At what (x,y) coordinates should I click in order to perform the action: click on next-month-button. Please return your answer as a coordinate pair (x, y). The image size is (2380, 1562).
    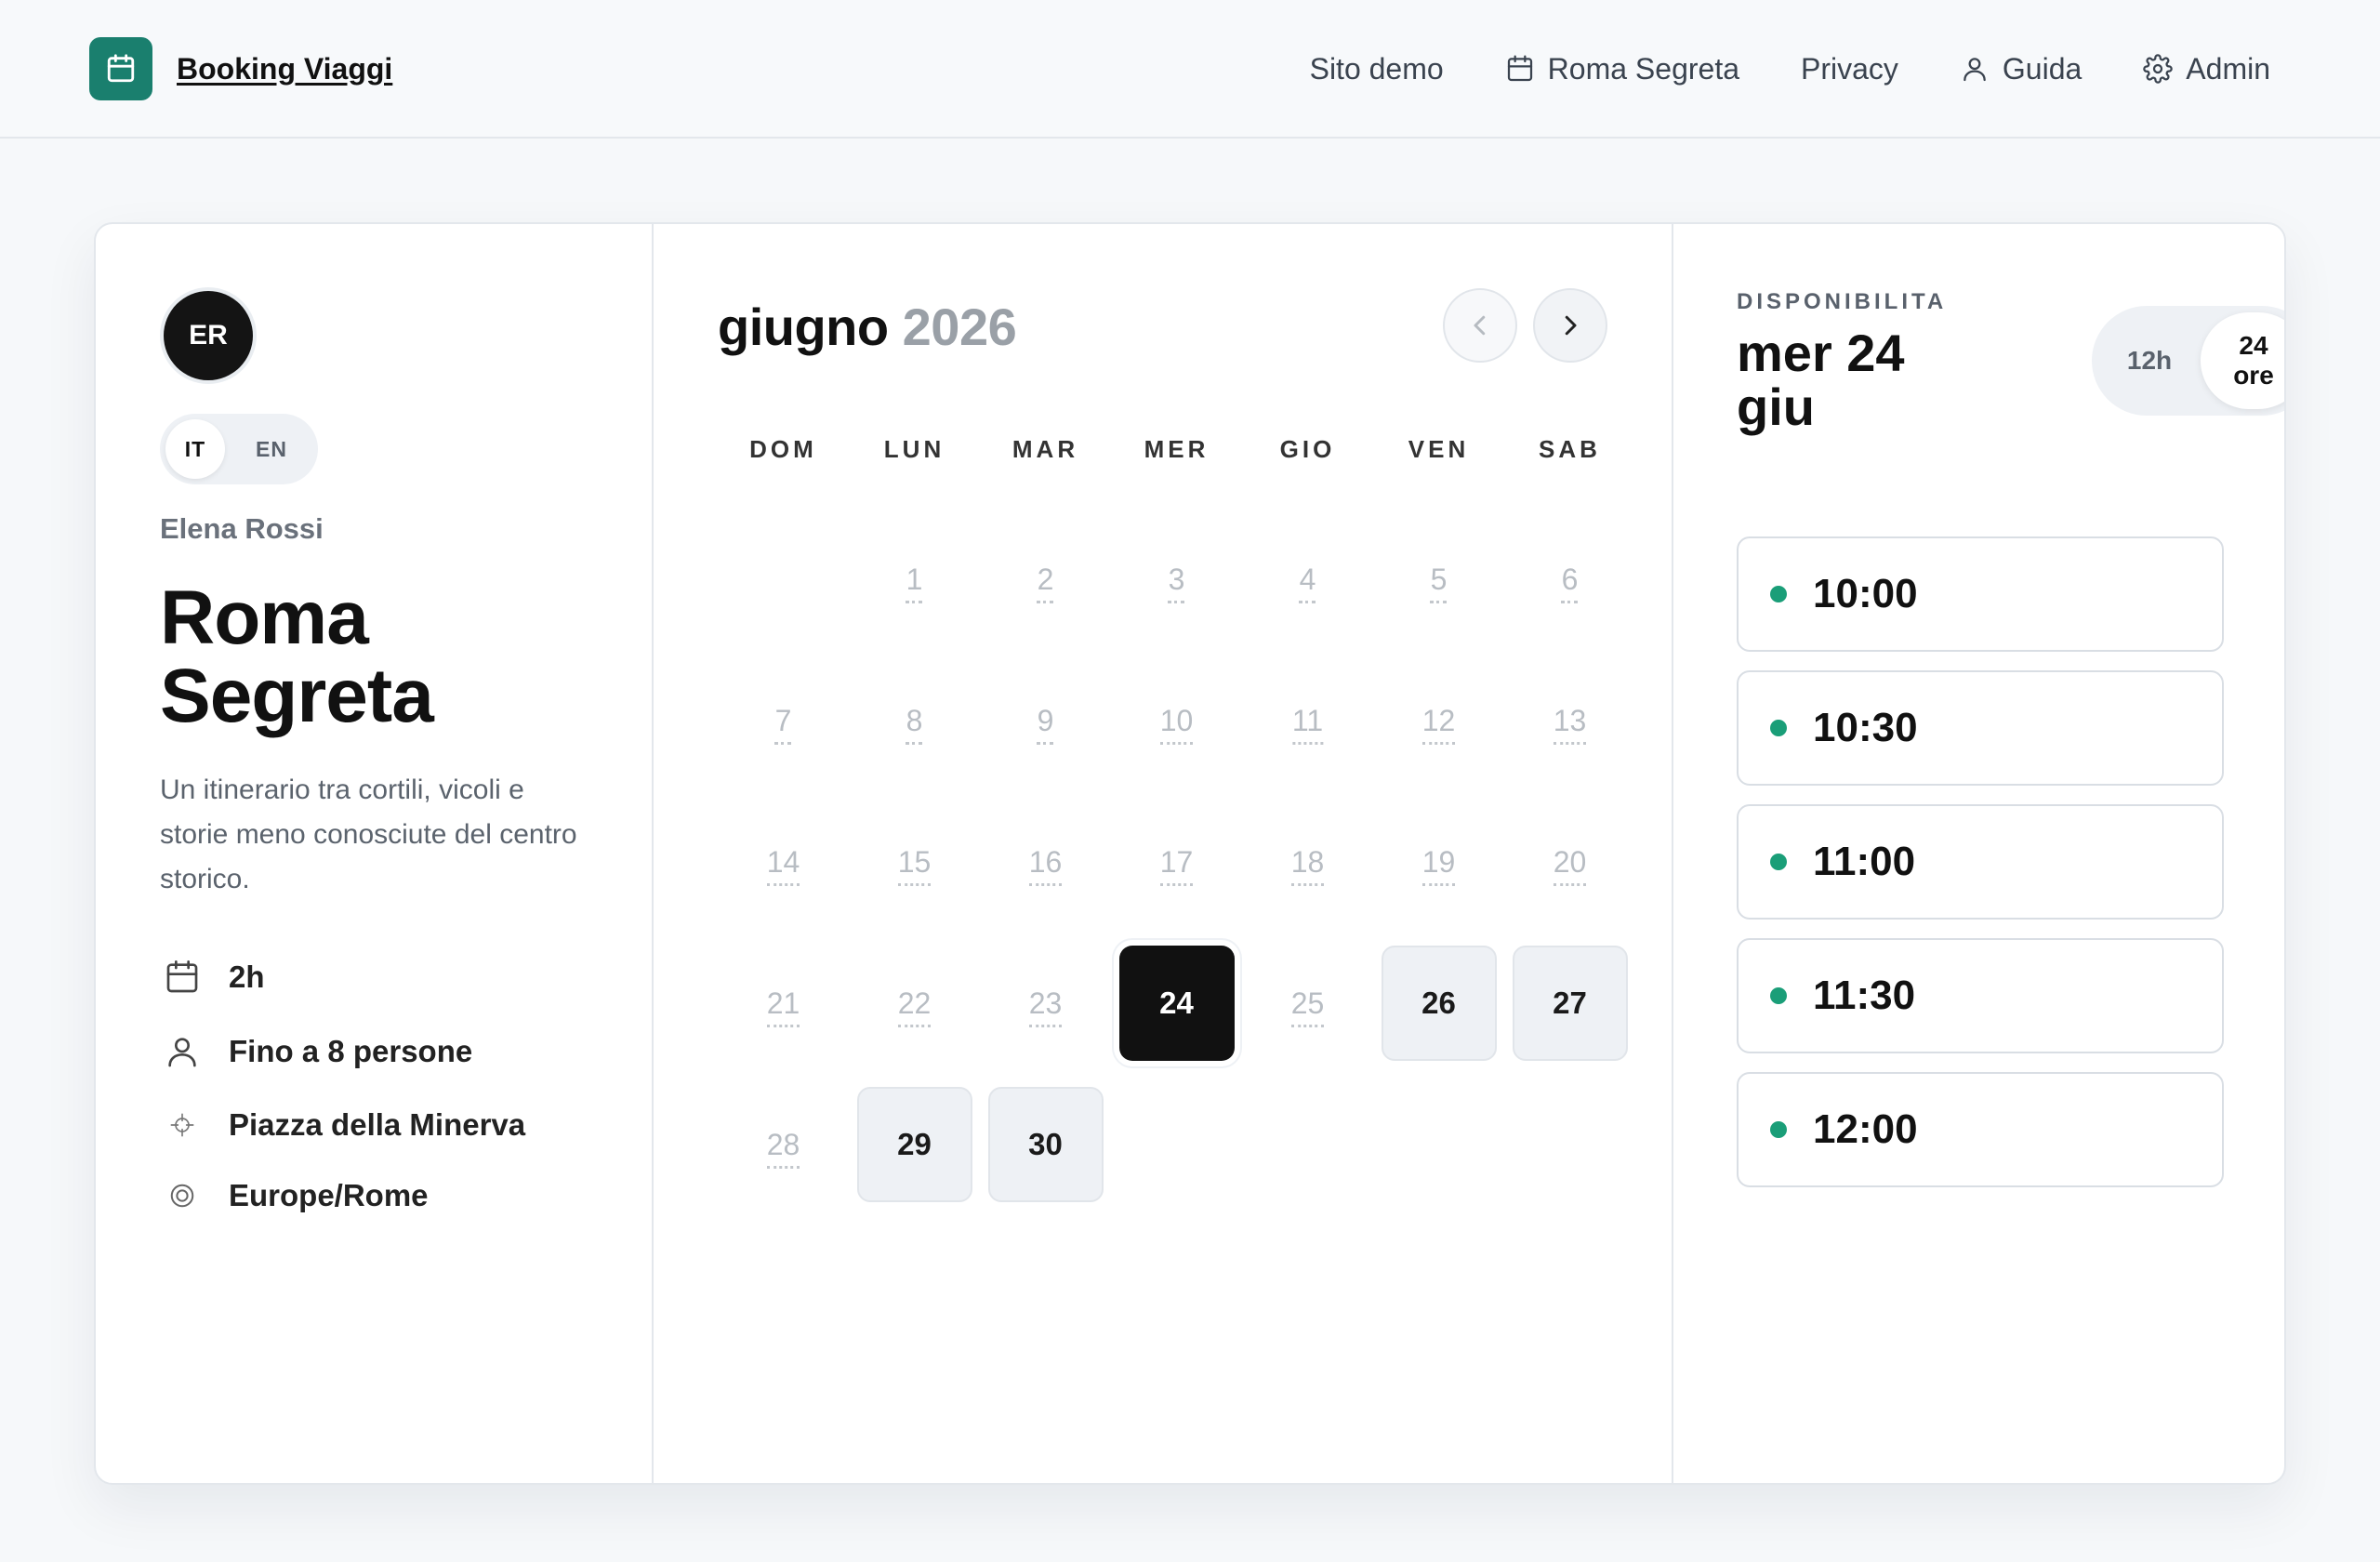
    Looking at the image, I should click on (1570, 326).